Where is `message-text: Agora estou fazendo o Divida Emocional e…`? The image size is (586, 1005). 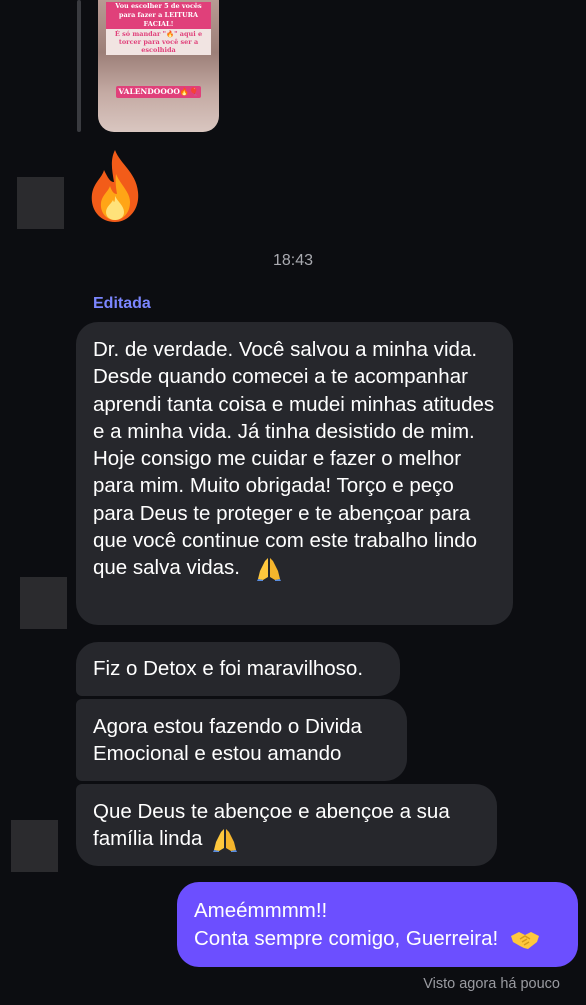 message-text: Agora estou fazendo o Divida Emocional e… is located at coordinates (227, 740).